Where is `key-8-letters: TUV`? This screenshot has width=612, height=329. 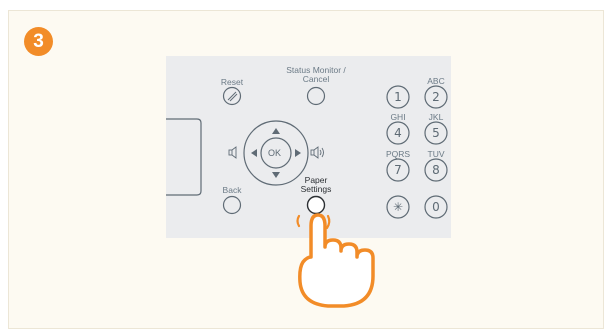
key-8-letters: TUV is located at coordinates (436, 154).